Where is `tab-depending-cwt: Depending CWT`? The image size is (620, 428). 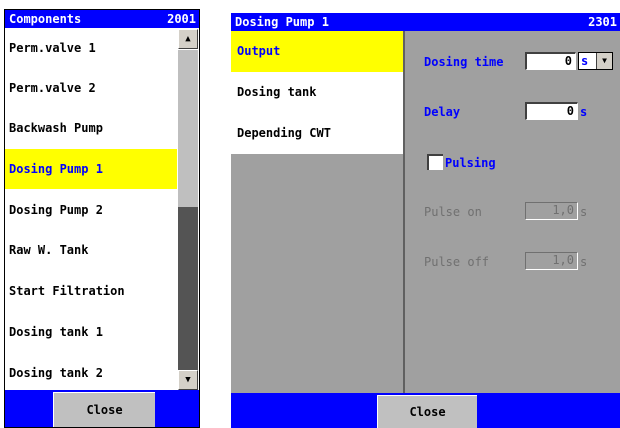
tab-depending-cwt: Depending CWT is located at coordinates (317, 133).